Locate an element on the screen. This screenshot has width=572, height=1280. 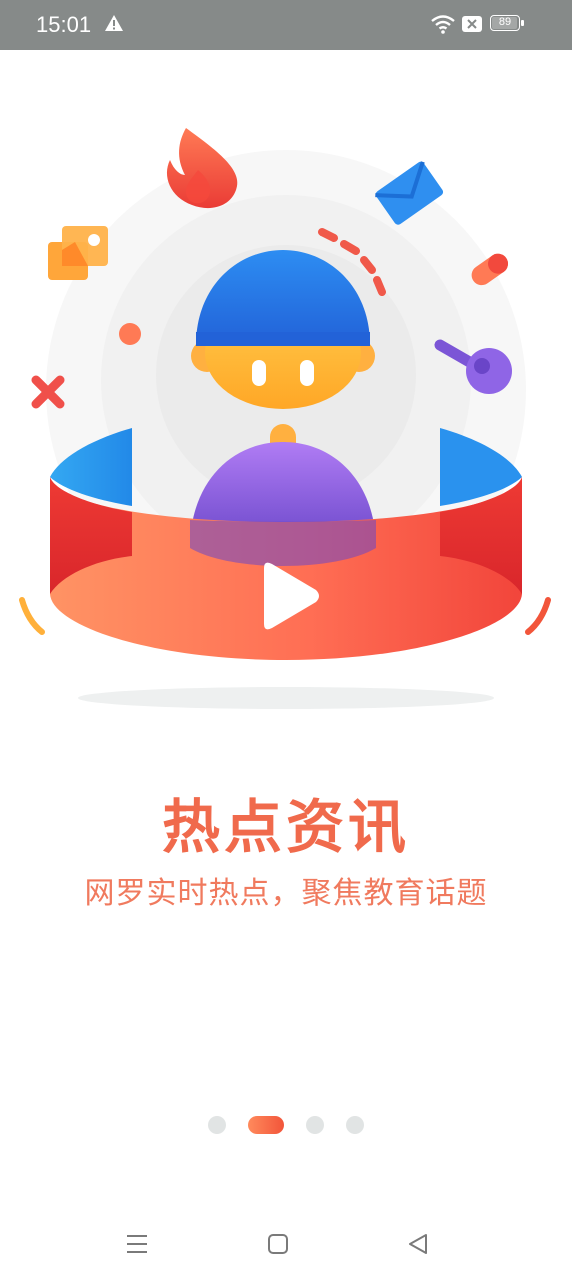
back-icon is located at coordinates (418, 1246).